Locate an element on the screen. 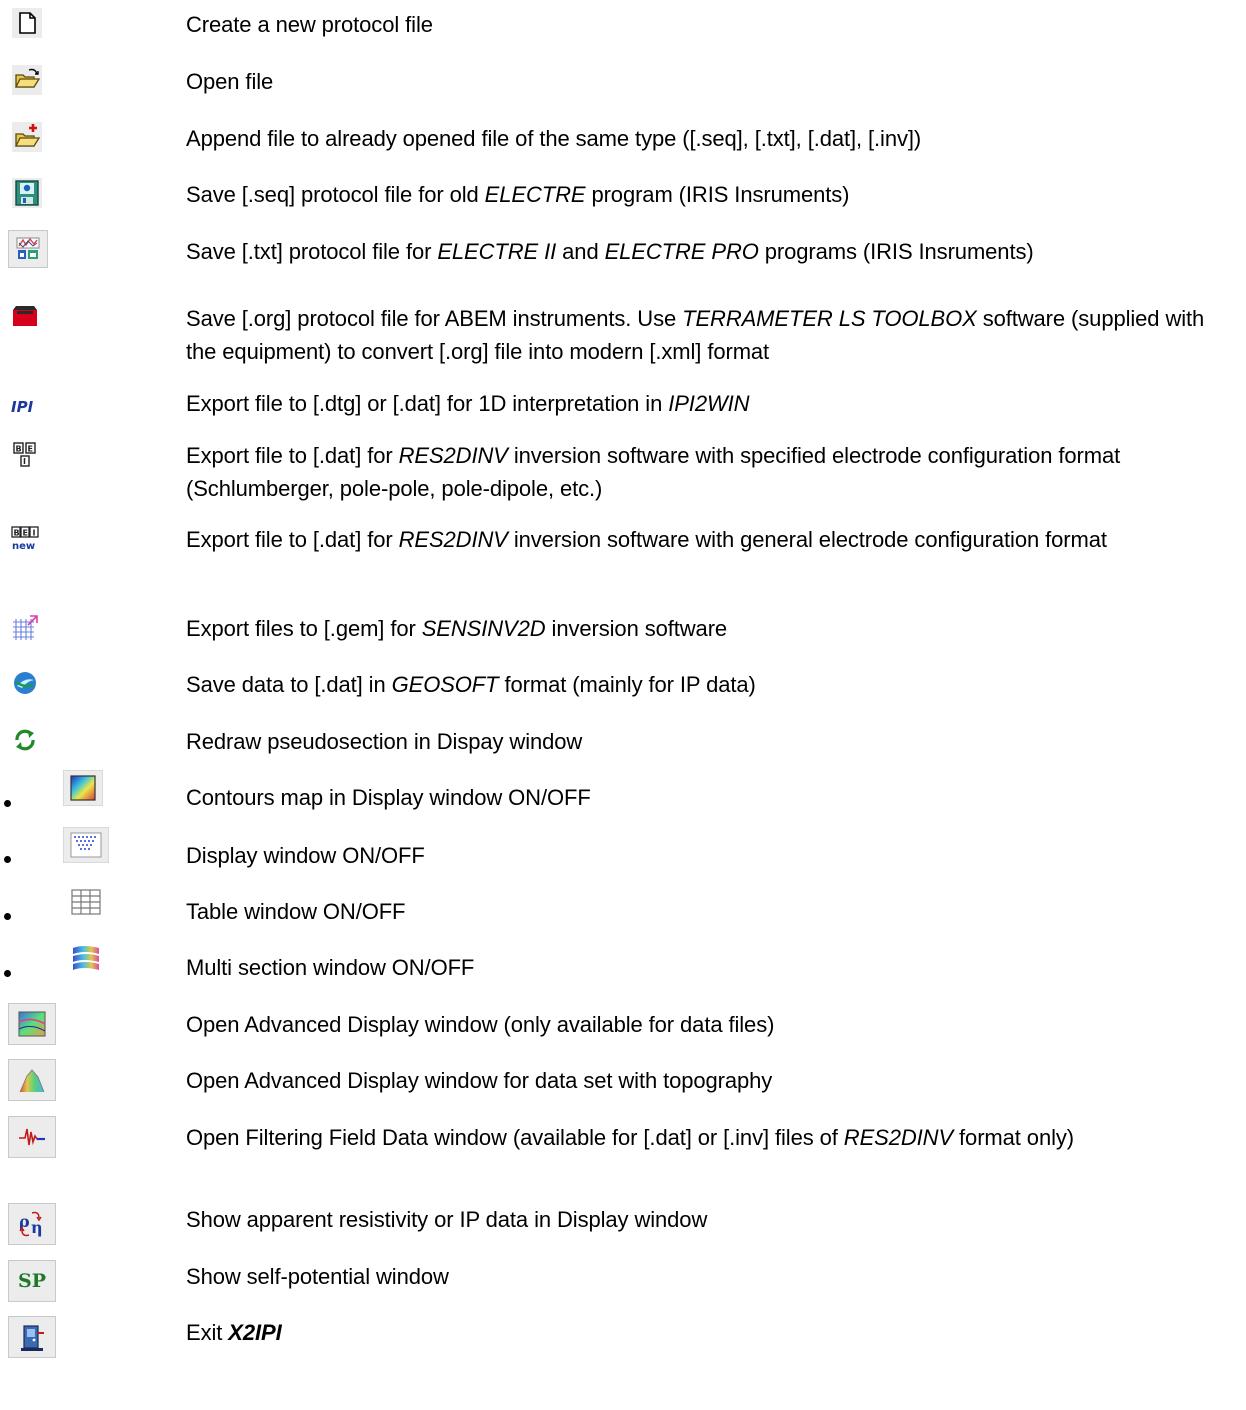 The height and width of the screenshot is (1410, 1246). new-file-icon is located at coordinates (27, 23).